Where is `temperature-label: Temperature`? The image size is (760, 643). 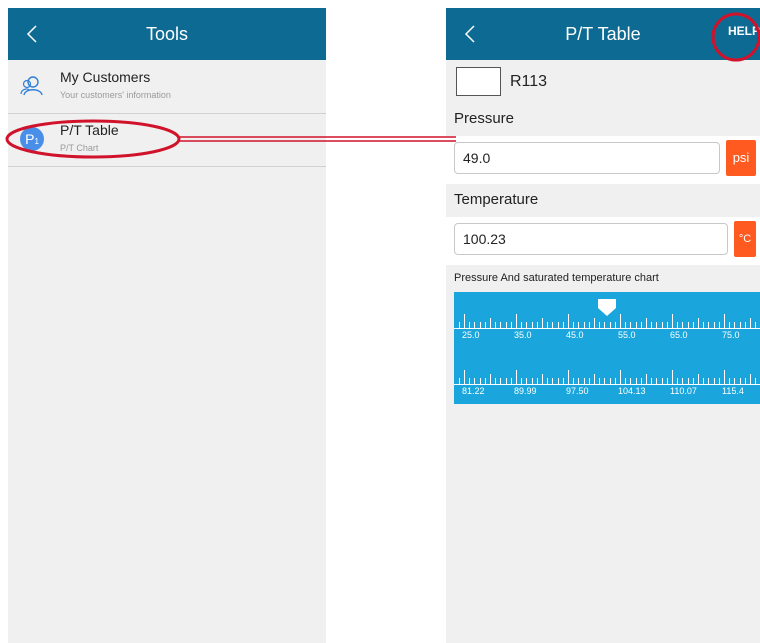
temperature-label: Temperature is located at coordinates (496, 199).